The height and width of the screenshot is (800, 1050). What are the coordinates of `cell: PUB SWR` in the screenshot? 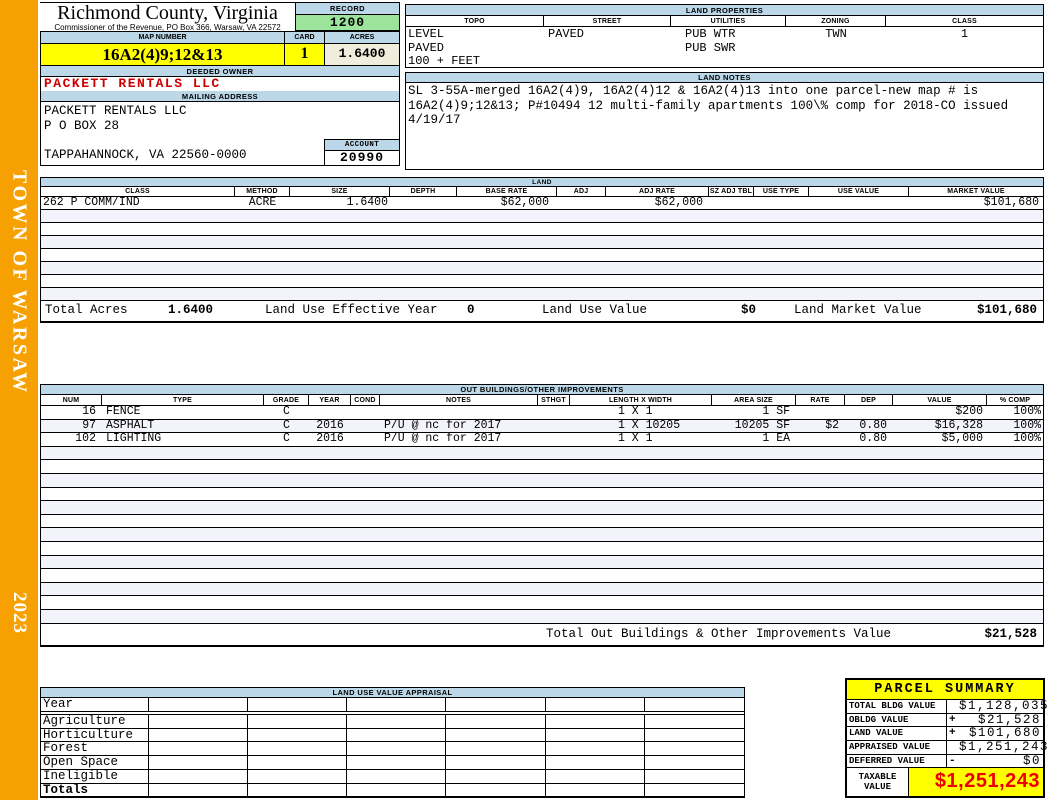 It's located at (710, 47).